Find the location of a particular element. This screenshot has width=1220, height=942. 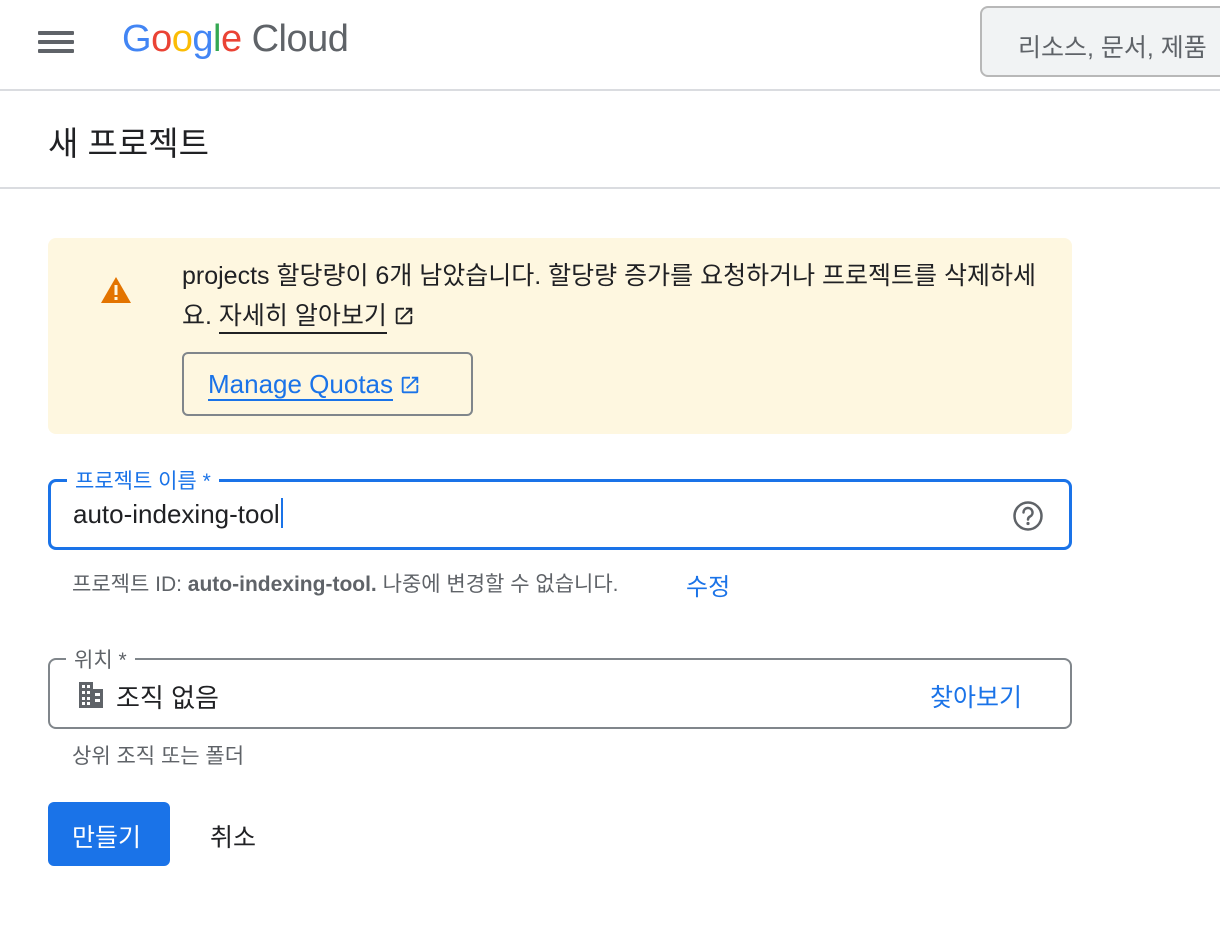

cloud-wordmark: Cloud is located at coordinates (300, 39).